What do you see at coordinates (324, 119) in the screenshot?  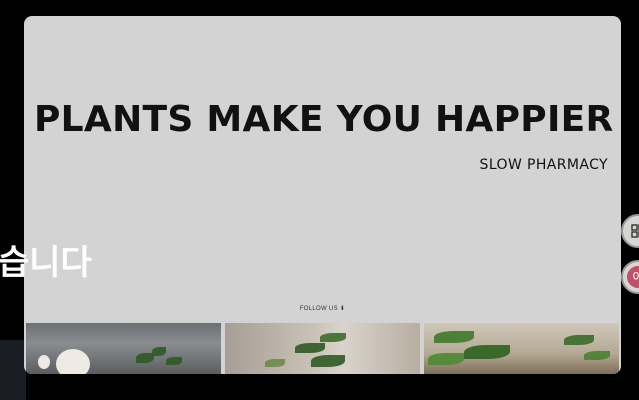 I see `hero-headline: PLANTS MAKE YOU HAPPIER` at bounding box center [324, 119].